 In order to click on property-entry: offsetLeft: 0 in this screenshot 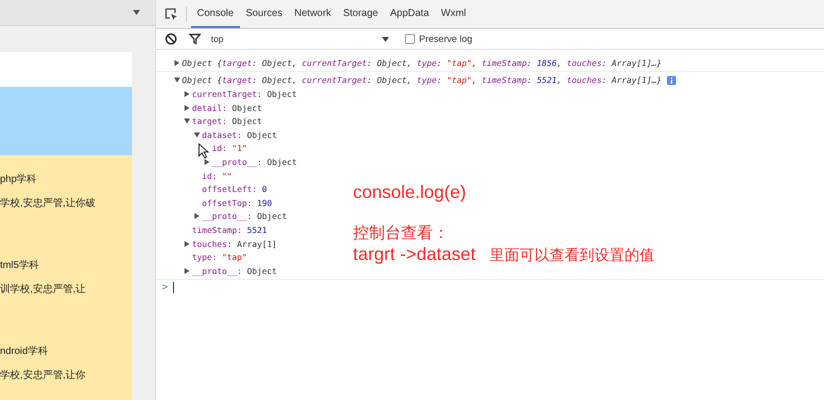, I will do `click(234, 189)`.